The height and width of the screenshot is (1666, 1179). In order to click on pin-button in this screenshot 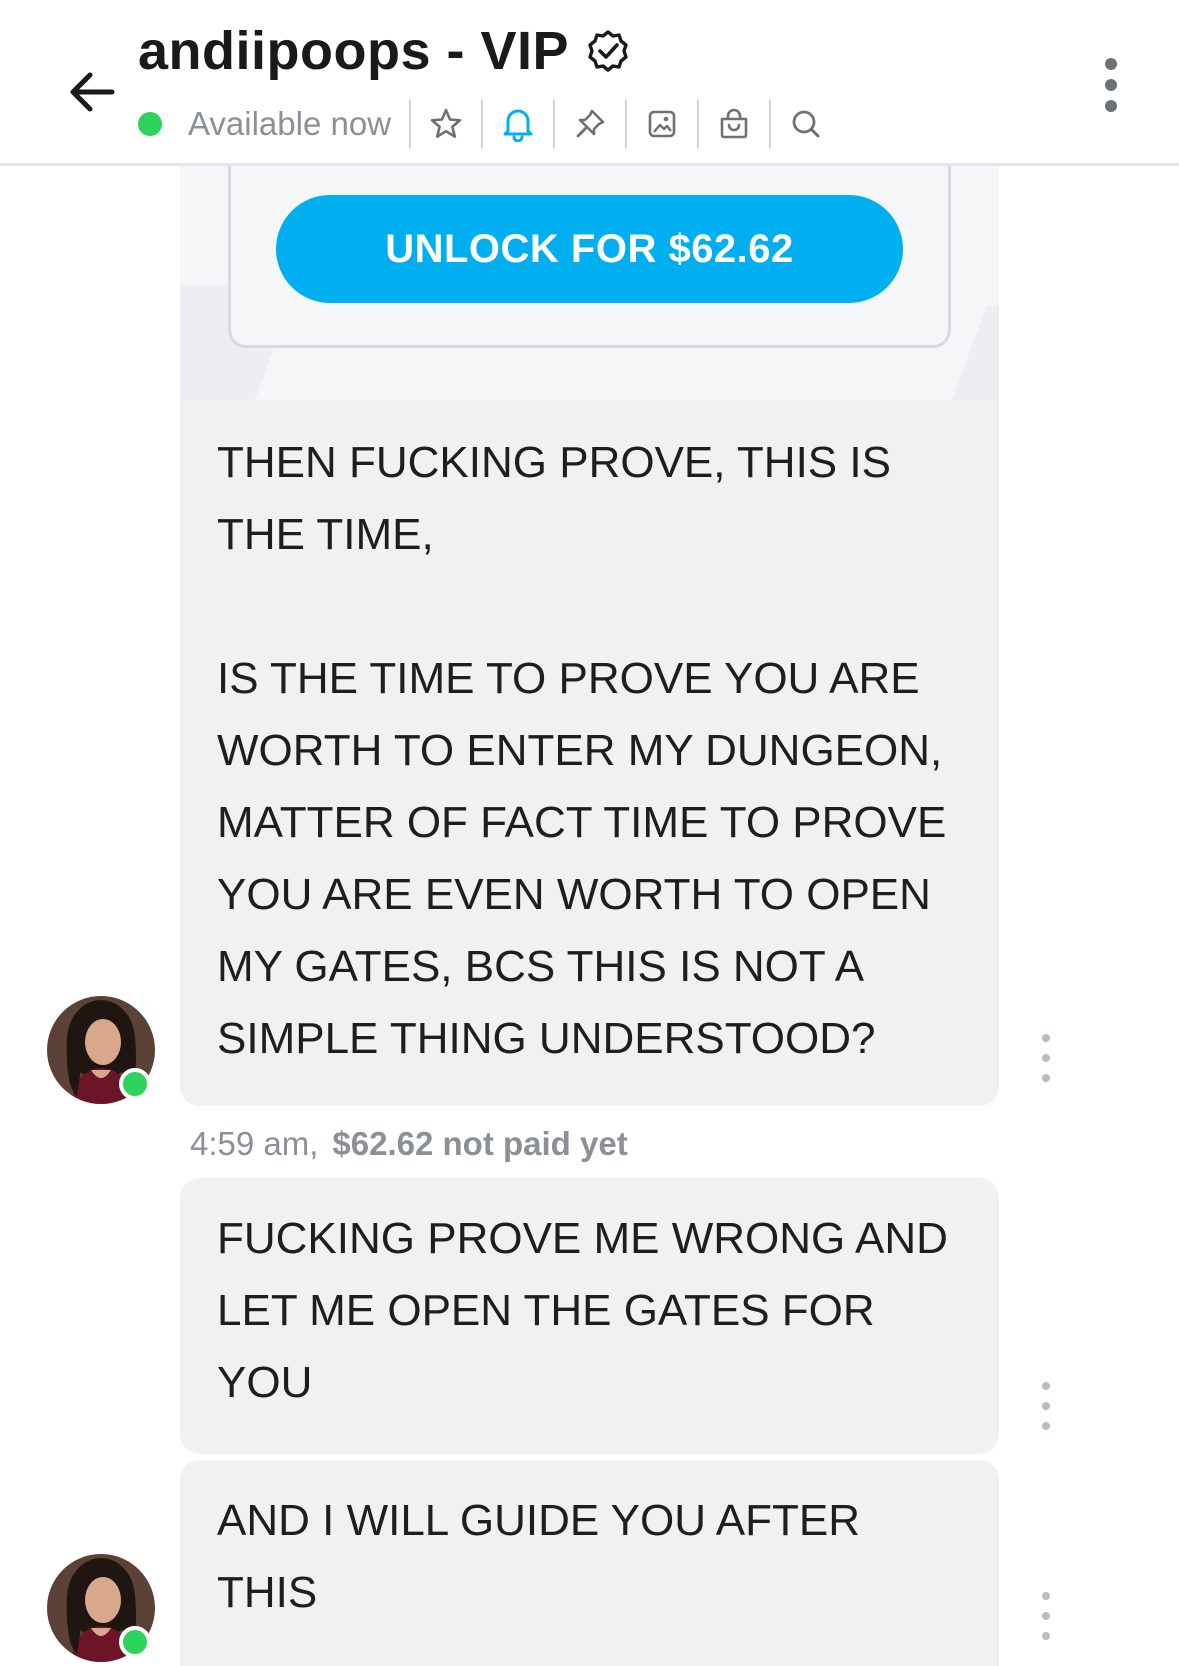, I will do `click(590, 124)`.